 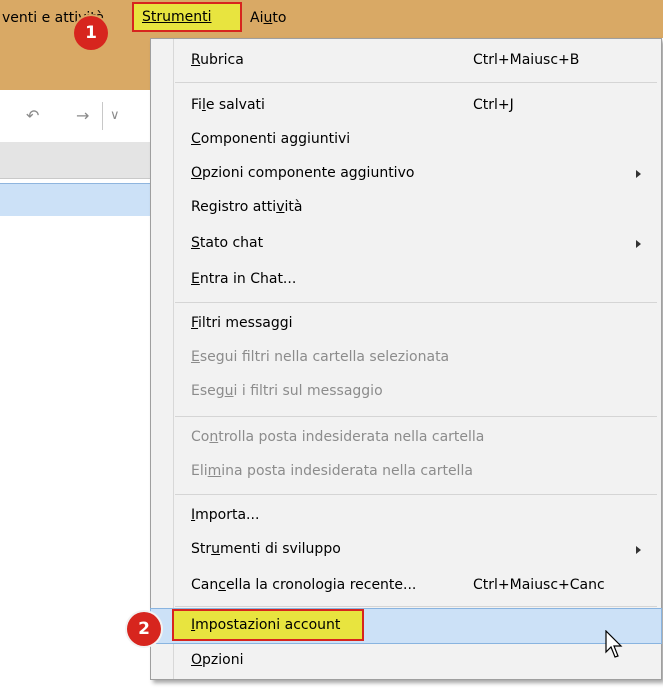 I want to click on menu-item-addon-options: Opzioni componente aggiuntivo, so click(x=406, y=174).